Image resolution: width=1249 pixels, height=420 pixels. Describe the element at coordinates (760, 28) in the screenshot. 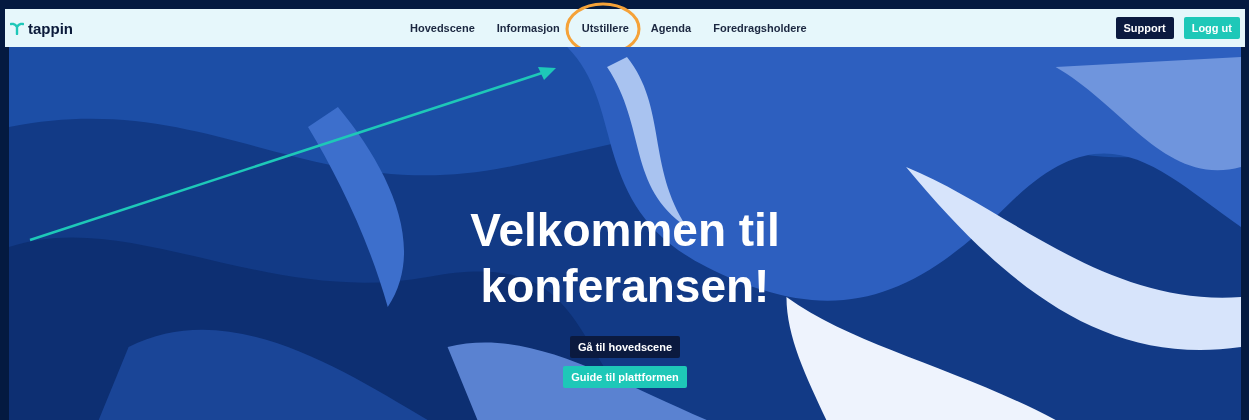

I see `nav-link: Foredragsholdere` at that location.